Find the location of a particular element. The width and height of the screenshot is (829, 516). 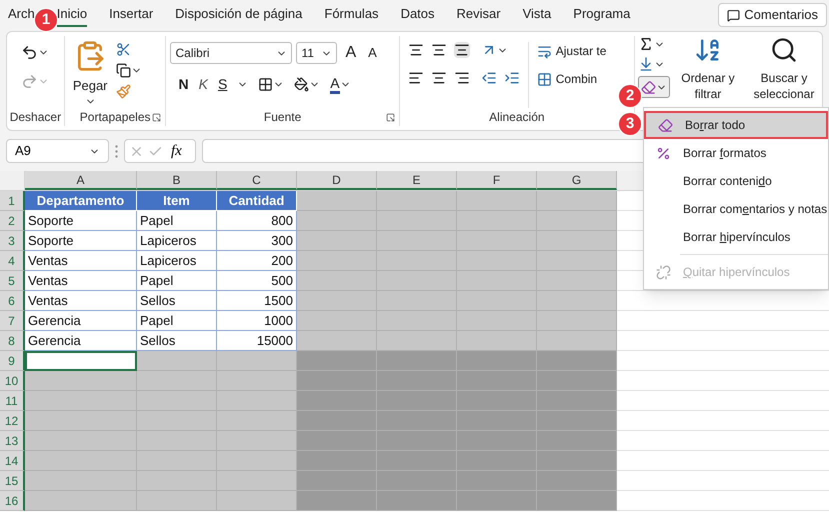

italic-button: K is located at coordinates (203, 84).